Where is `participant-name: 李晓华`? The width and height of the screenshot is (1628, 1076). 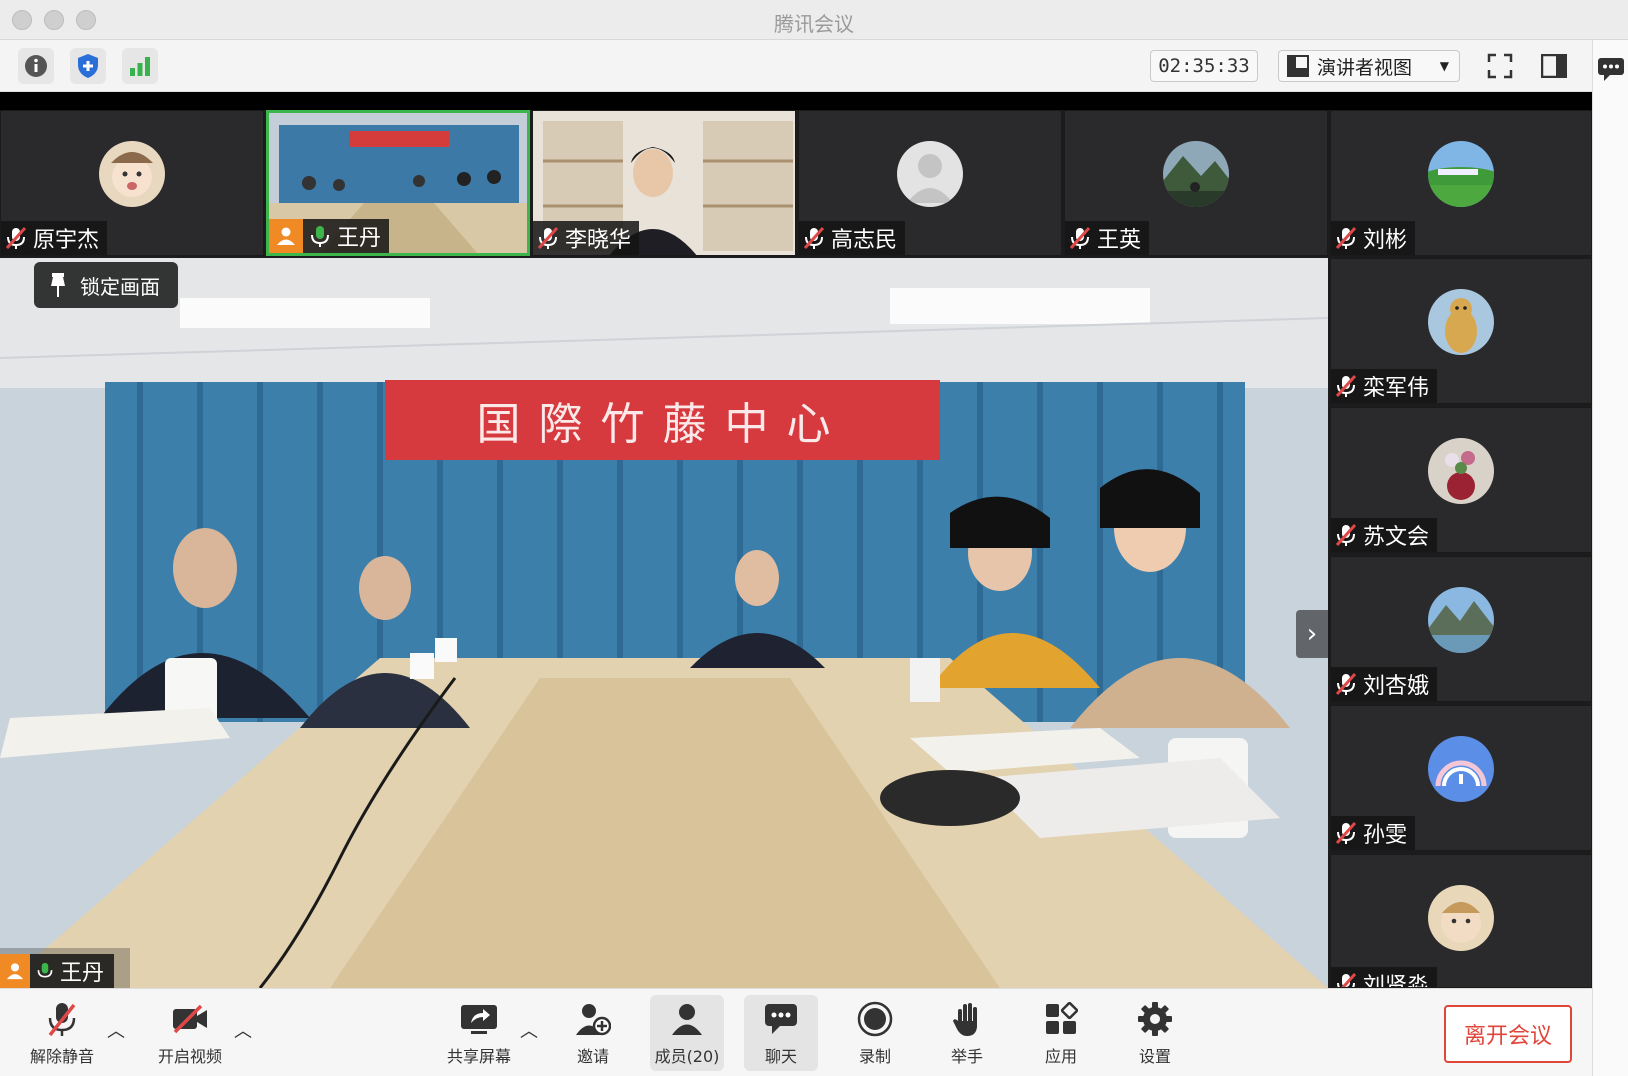
participant-name: 李晓华 is located at coordinates (598, 240).